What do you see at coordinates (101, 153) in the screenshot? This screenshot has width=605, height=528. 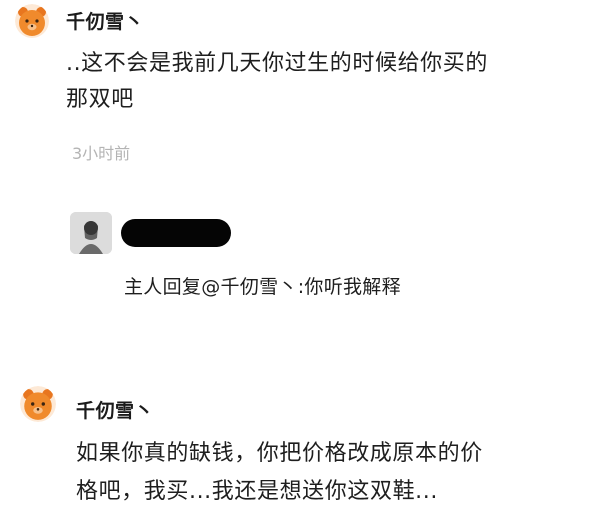 I see `comment-1-timestamp: 3小时前` at bounding box center [101, 153].